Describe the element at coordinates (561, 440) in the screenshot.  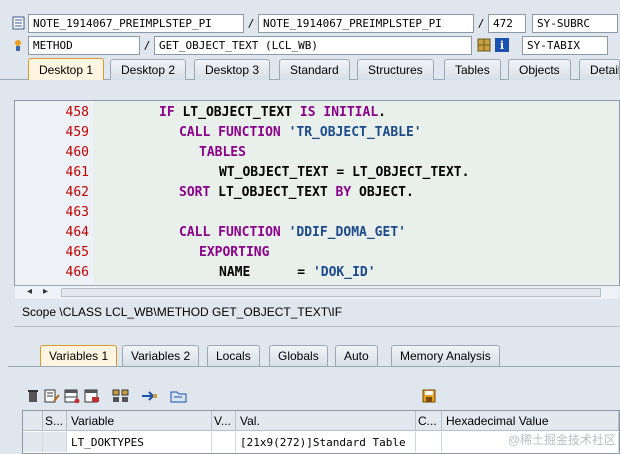
I see `watermark: @稀土掘金技术社区` at that location.